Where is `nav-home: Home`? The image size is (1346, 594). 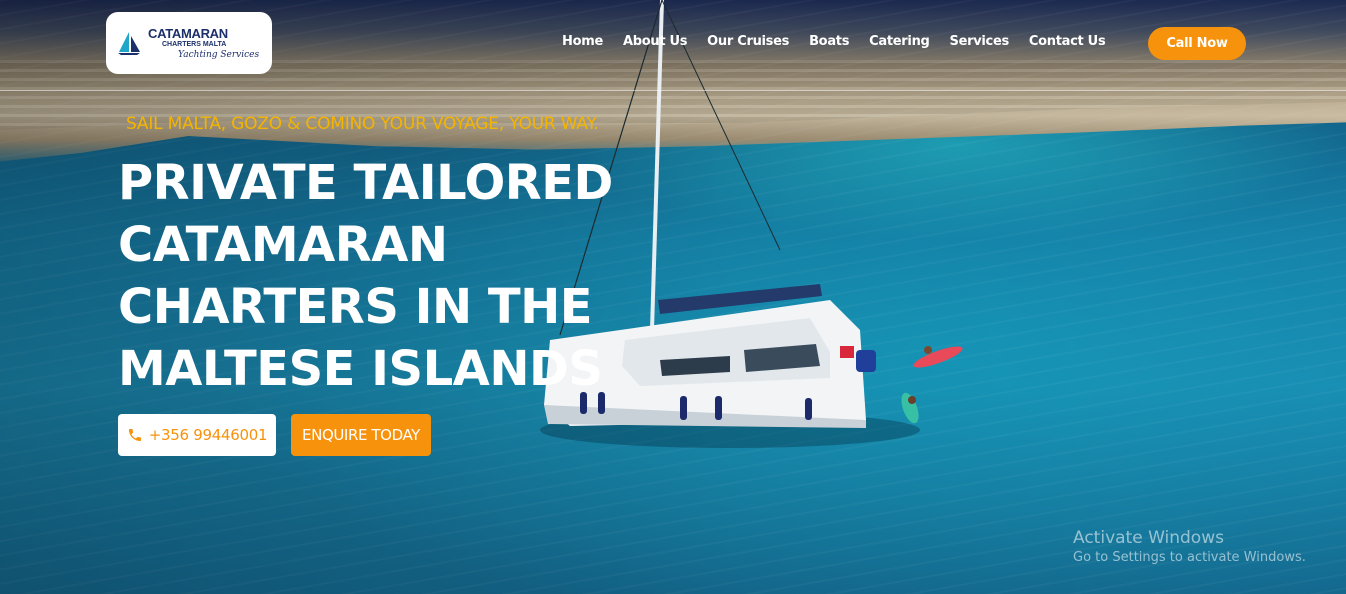 nav-home: Home is located at coordinates (582, 41).